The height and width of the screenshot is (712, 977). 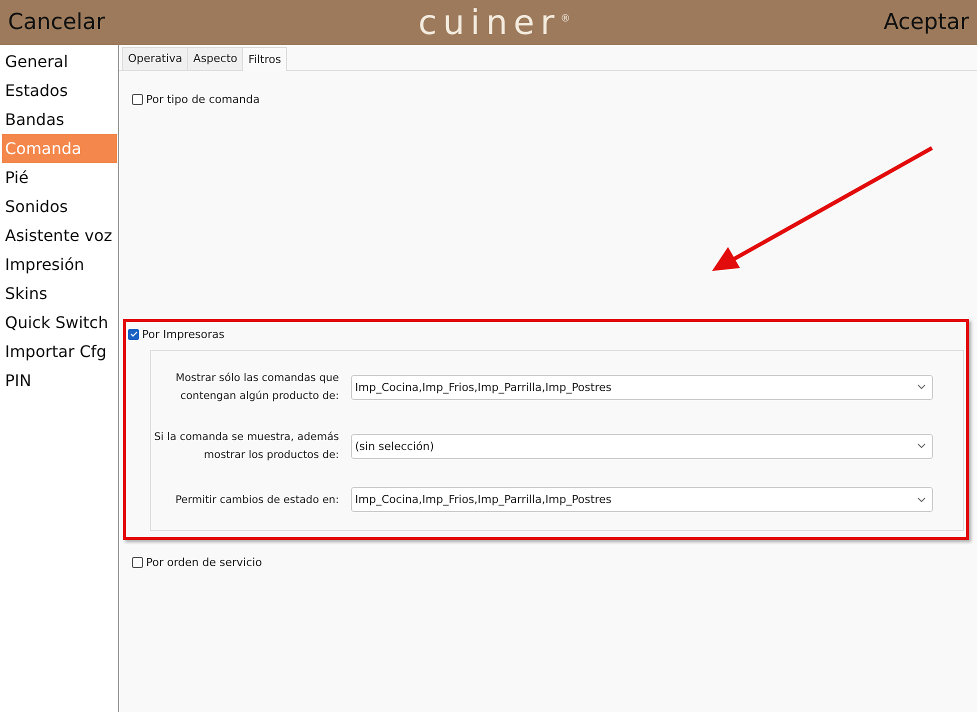 What do you see at coordinates (59, 235) in the screenshot?
I see `sidebar-item: Asistente voz` at bounding box center [59, 235].